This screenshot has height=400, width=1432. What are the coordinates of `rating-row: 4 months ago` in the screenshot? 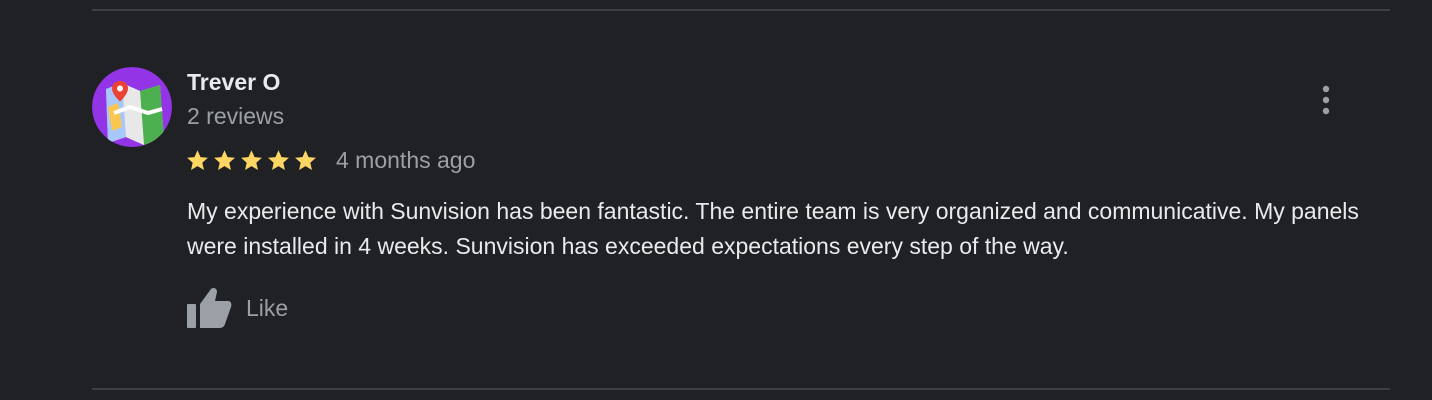 It's located at (330, 160).